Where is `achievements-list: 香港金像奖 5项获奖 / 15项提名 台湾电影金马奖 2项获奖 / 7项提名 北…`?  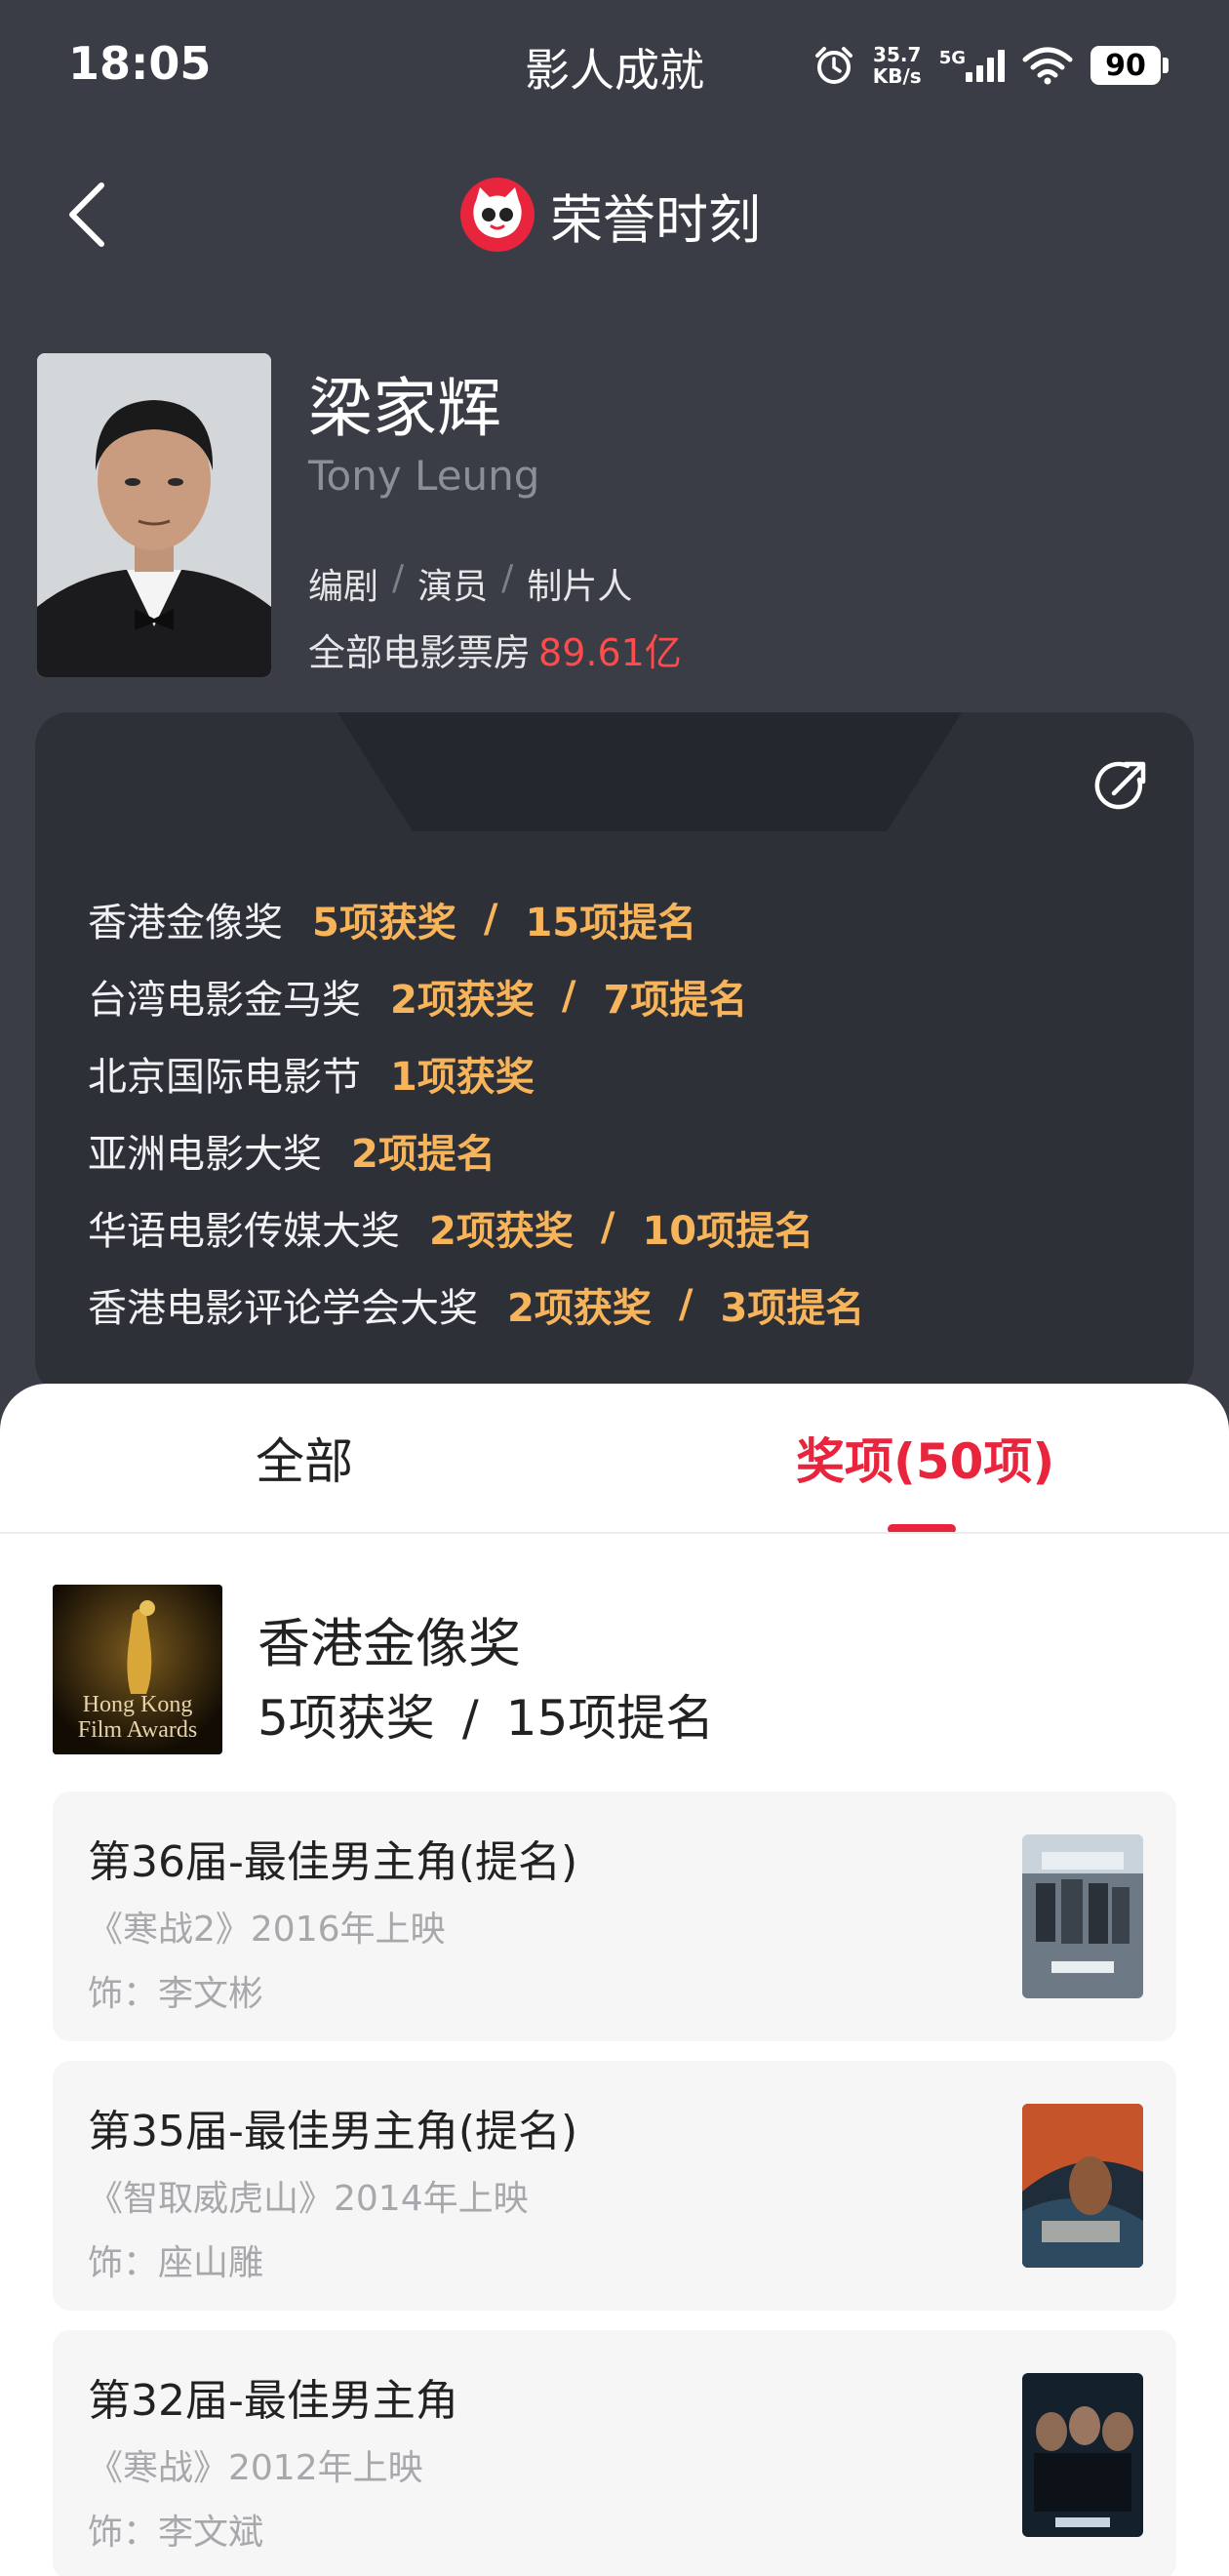
achievements-list: 香港金像奖 5项获奖 / 15项提名 台湾电影金马奖 2项获奖 / 7项提名 北… is located at coordinates (476, 1111).